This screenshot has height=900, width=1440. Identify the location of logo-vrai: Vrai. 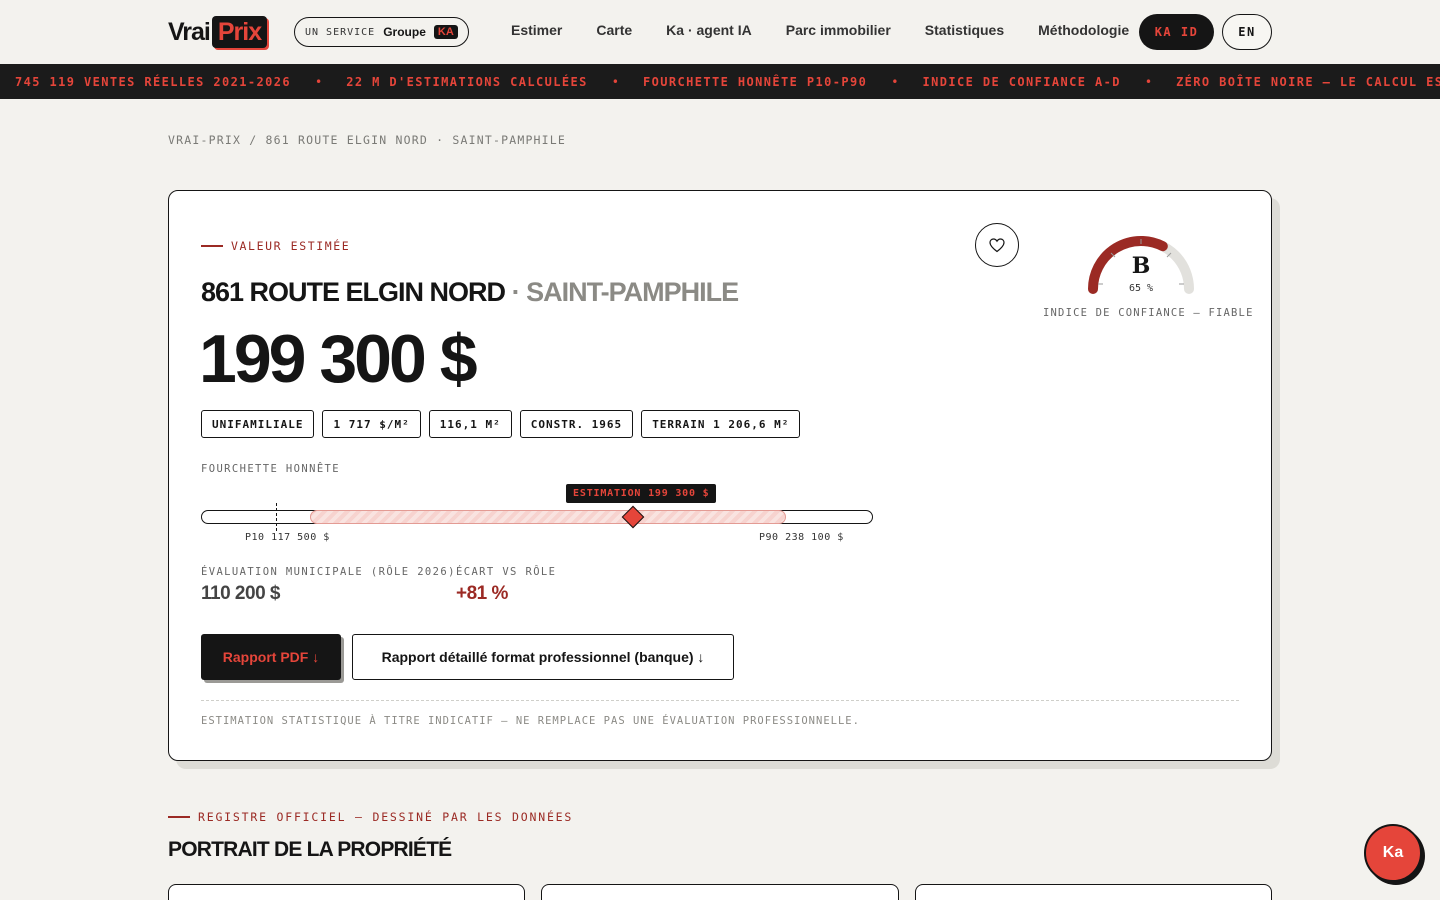
(189, 31).